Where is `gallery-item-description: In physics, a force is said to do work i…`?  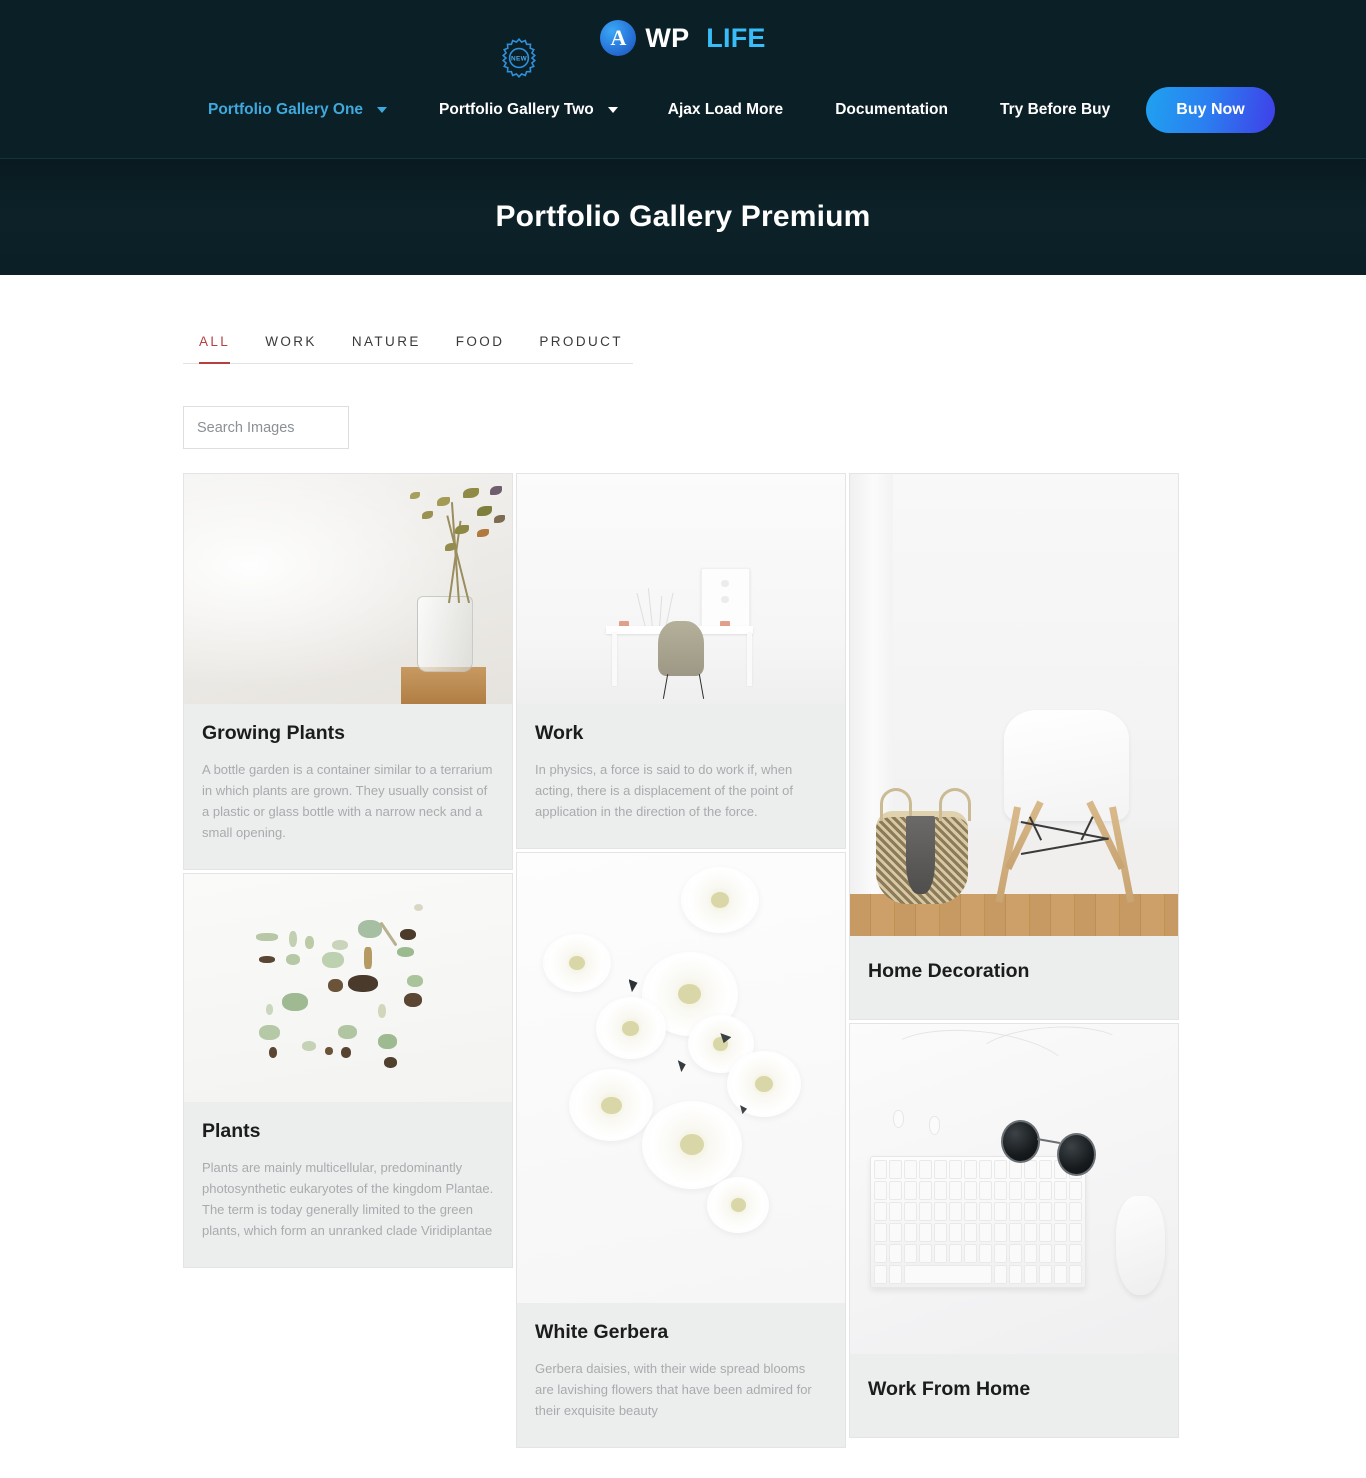
gallery-item-description: In physics, a force is said to do work i… is located at coordinates (664, 791).